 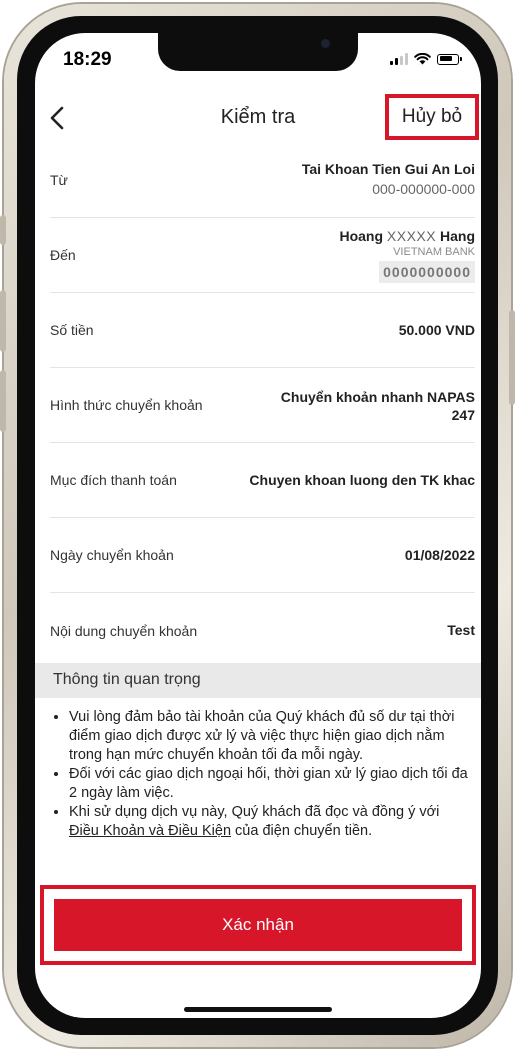 What do you see at coordinates (258, 1009) in the screenshot?
I see `home-indicator` at bounding box center [258, 1009].